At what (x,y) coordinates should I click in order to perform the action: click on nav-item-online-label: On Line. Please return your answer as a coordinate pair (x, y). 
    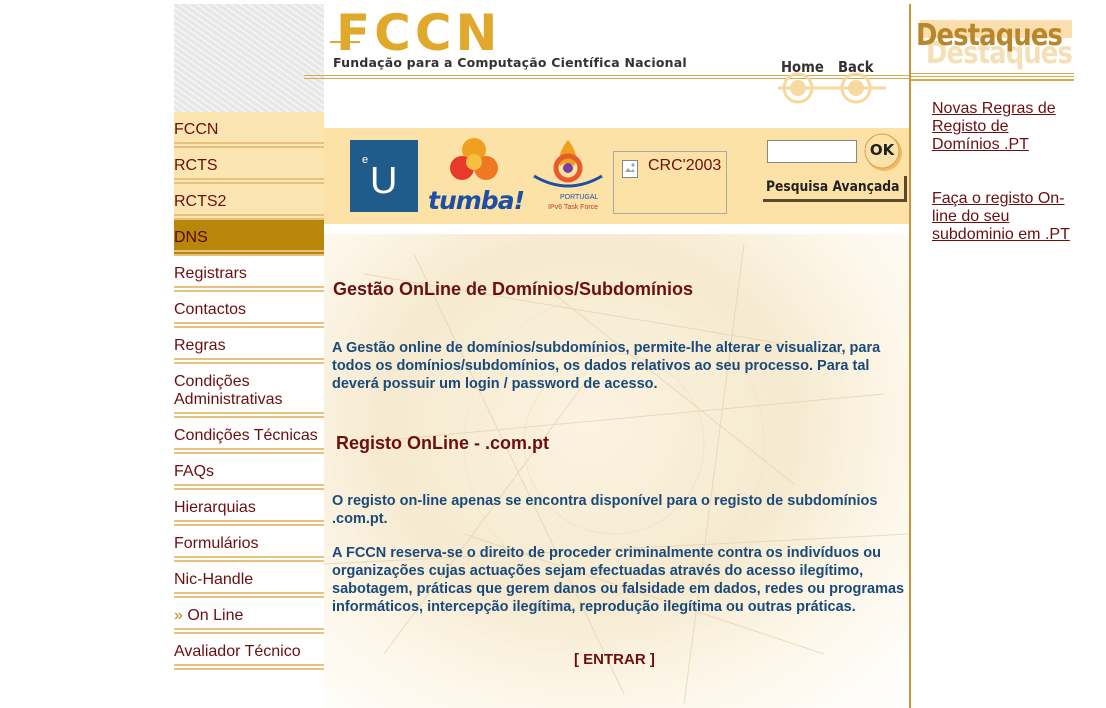
    Looking at the image, I should click on (215, 615).